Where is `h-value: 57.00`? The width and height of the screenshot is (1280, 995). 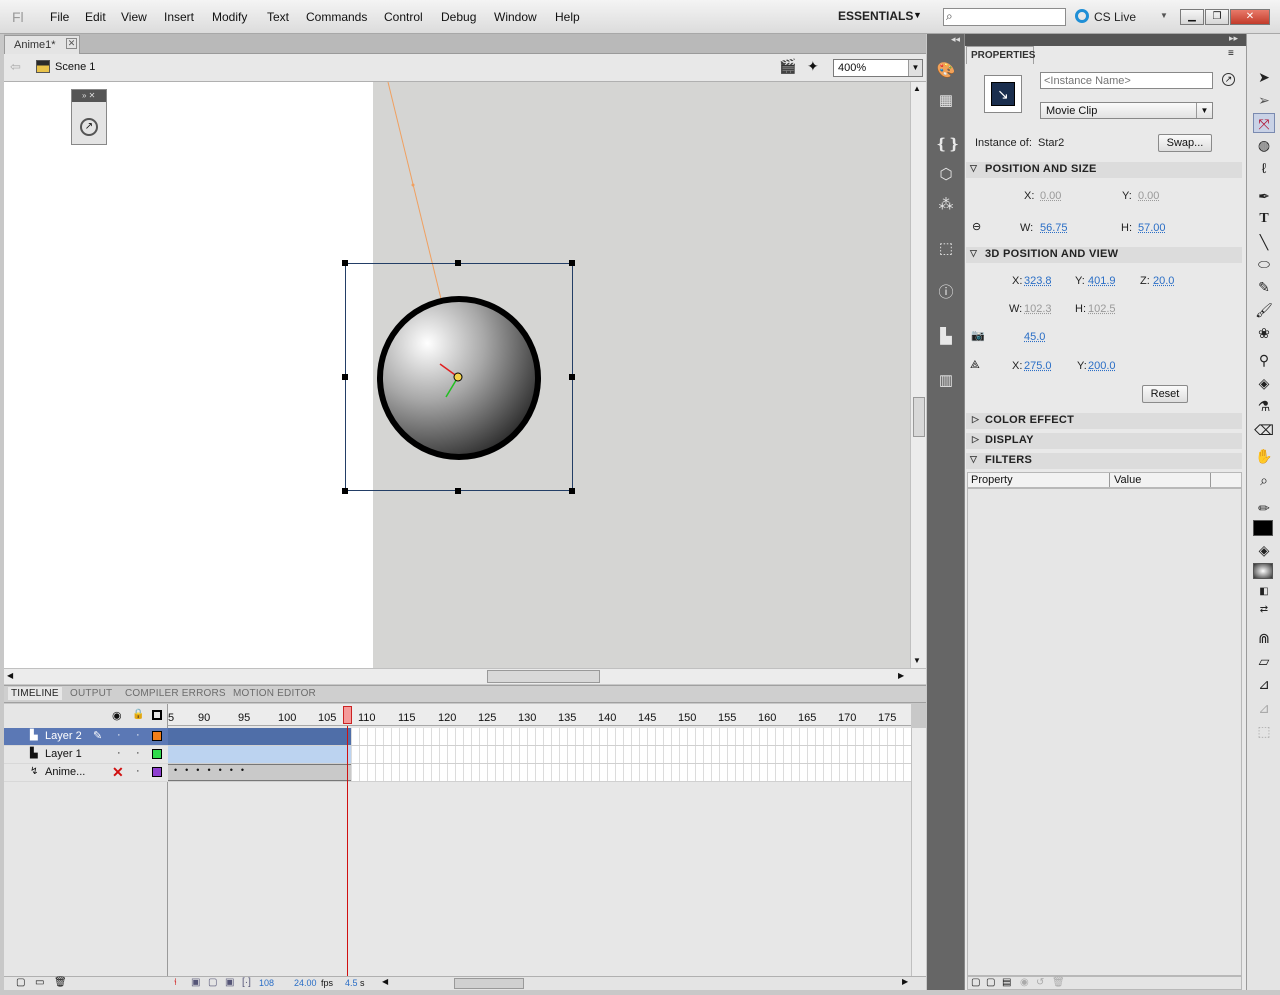
h-value: 57.00 is located at coordinates (1152, 228).